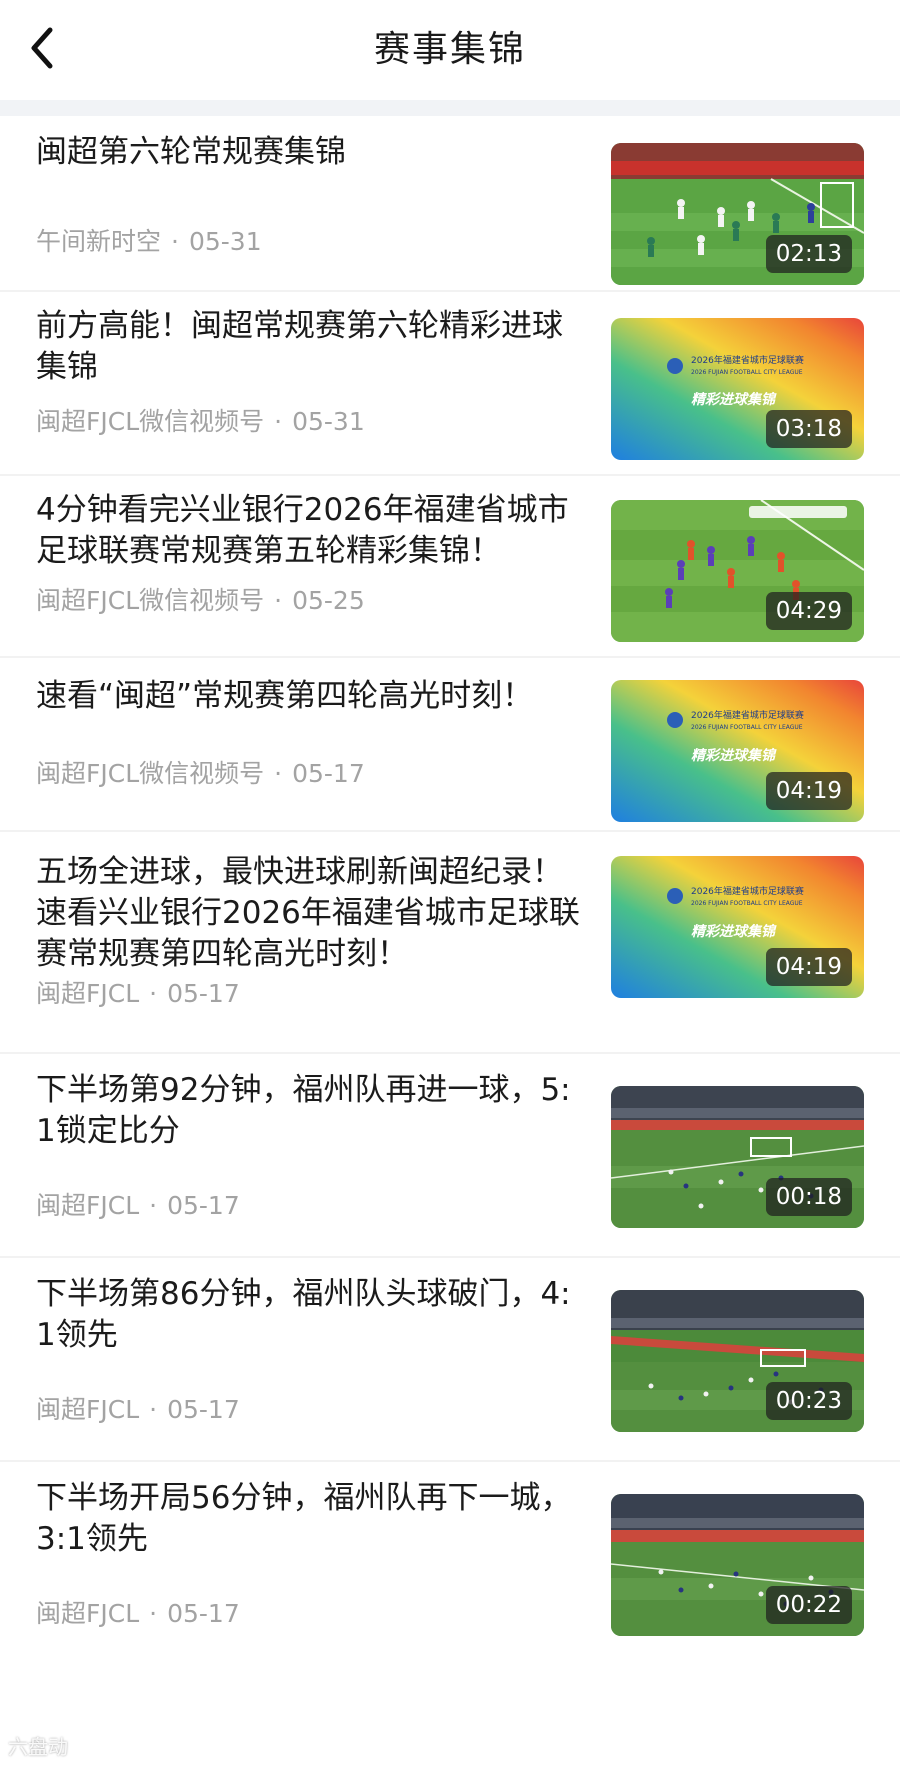 Image resolution: width=900 pixels, height=1766 pixels. I want to click on item-title: 下半场第86分钟，福州队头球破门，4:1领先, so click(303, 1314).